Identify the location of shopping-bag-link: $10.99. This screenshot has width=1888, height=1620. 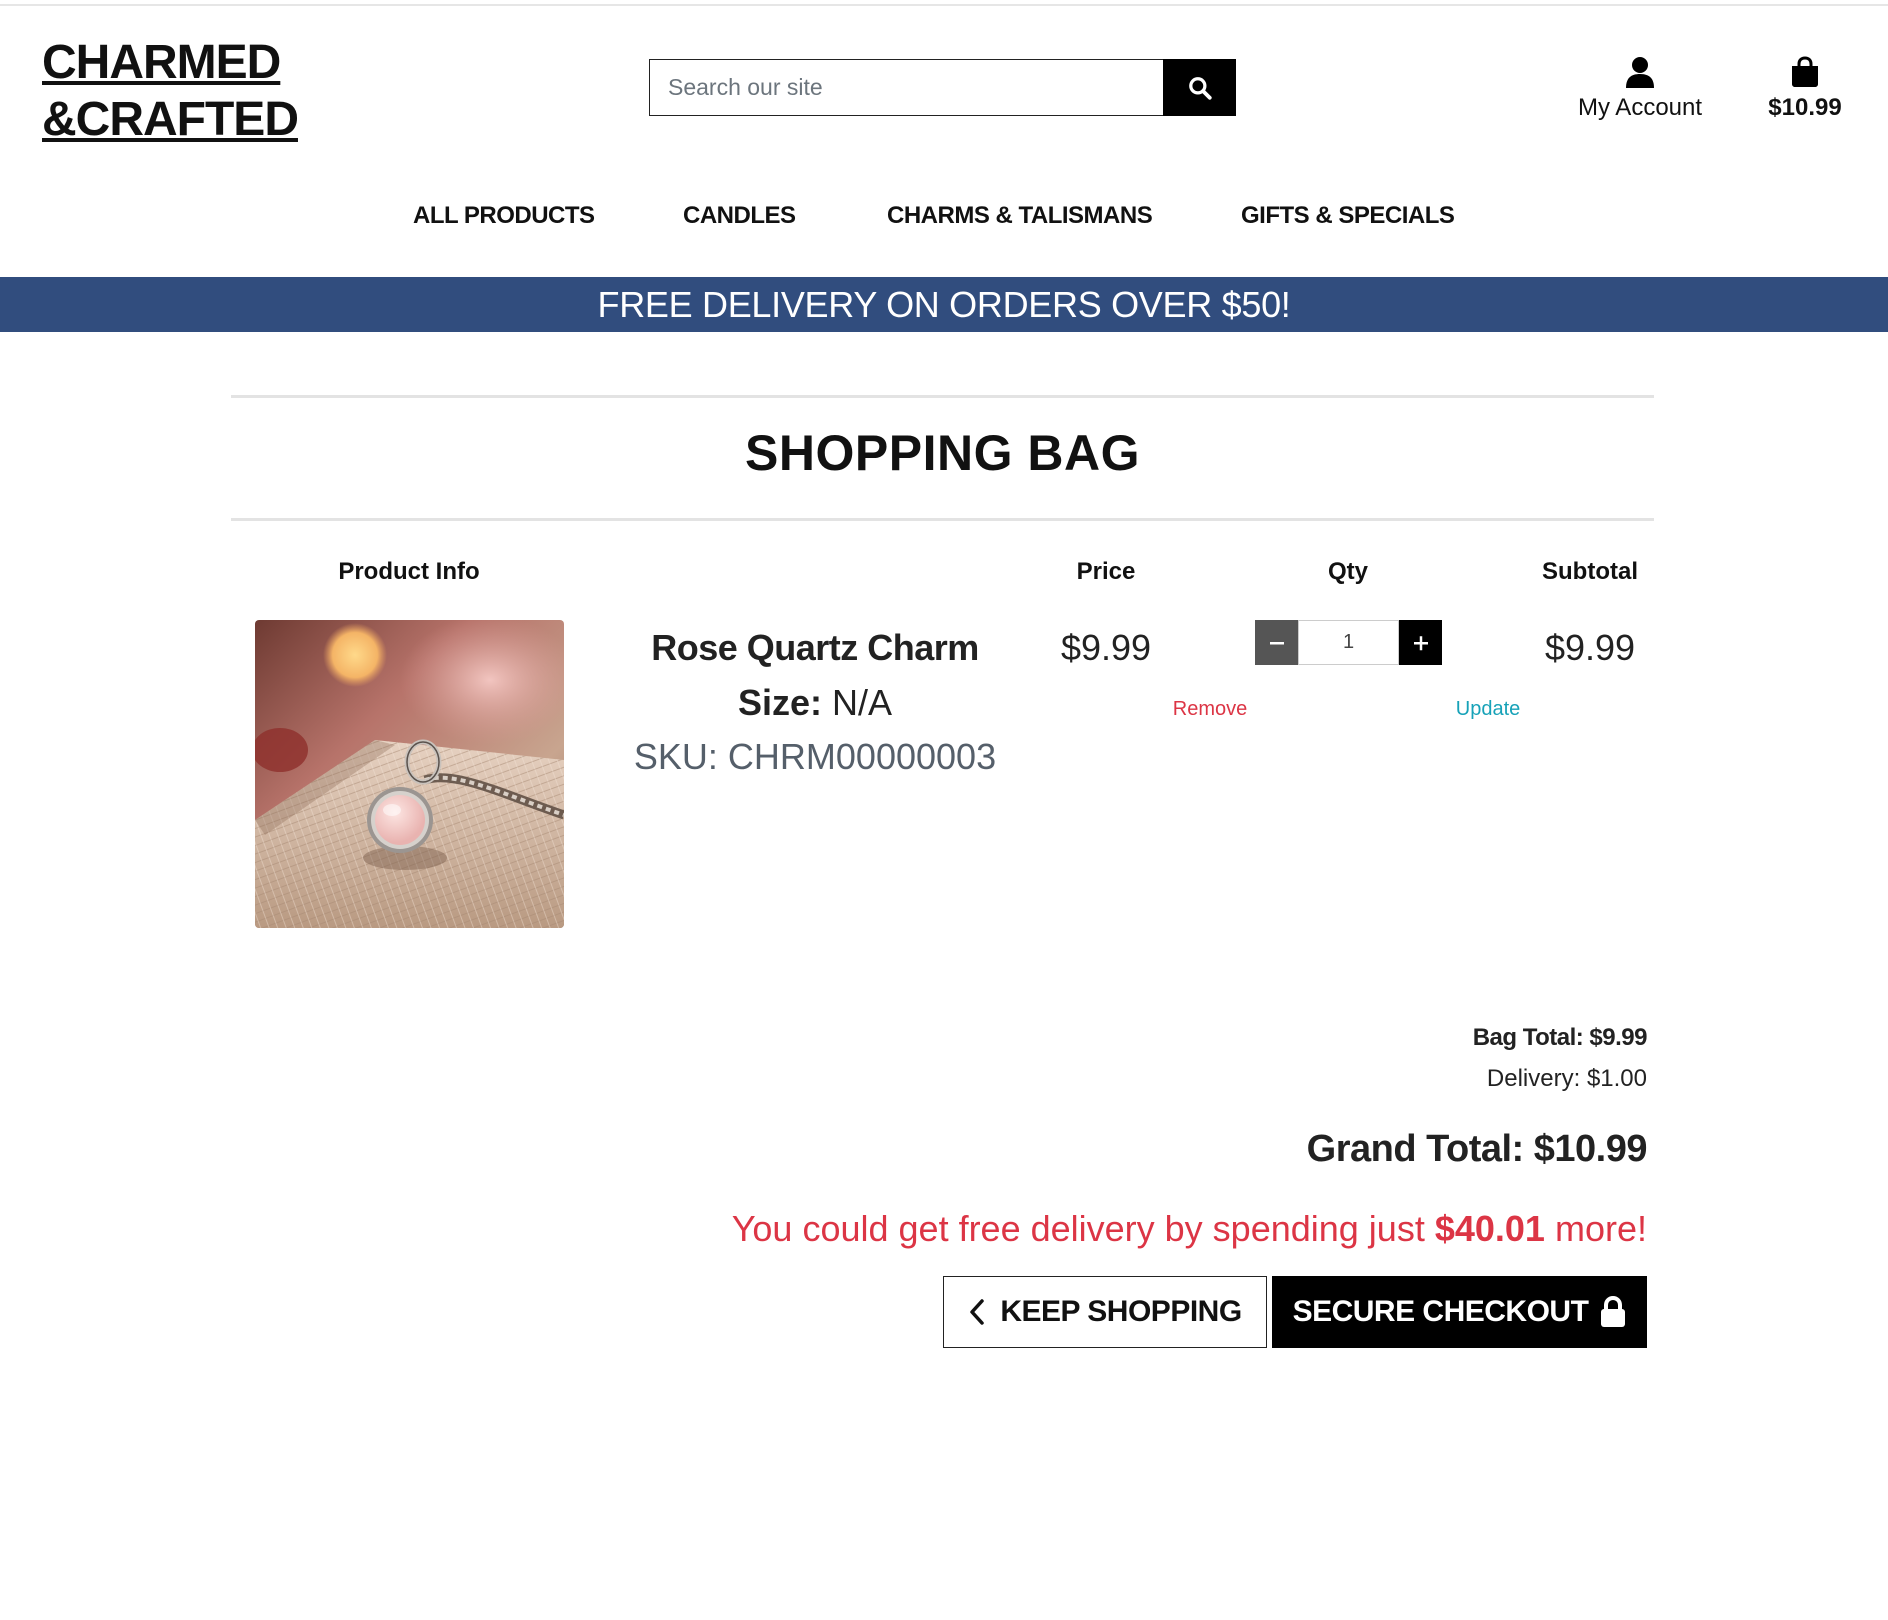
(1805, 87).